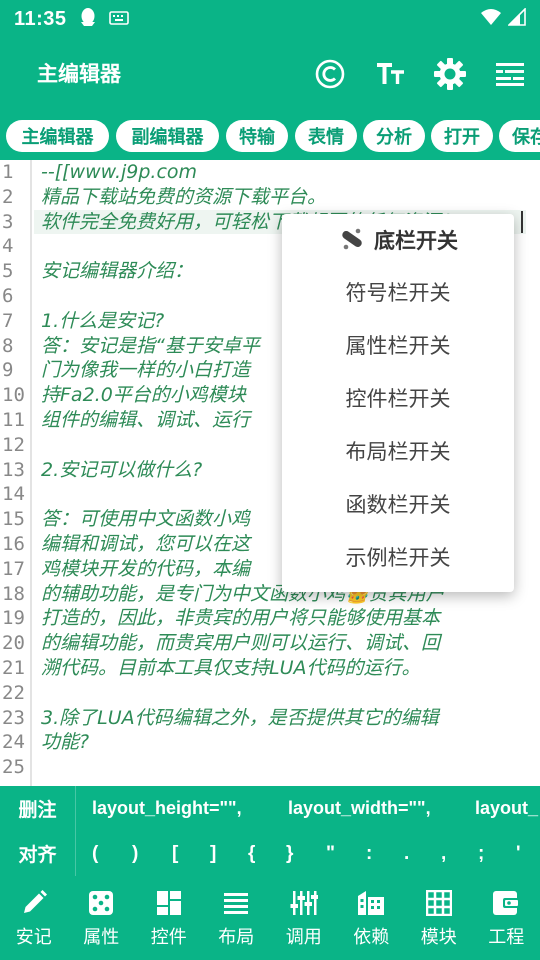 The width and height of the screenshot is (540, 960). Describe the element at coordinates (519, 136) in the screenshot. I see `chip-save: 保存` at that location.